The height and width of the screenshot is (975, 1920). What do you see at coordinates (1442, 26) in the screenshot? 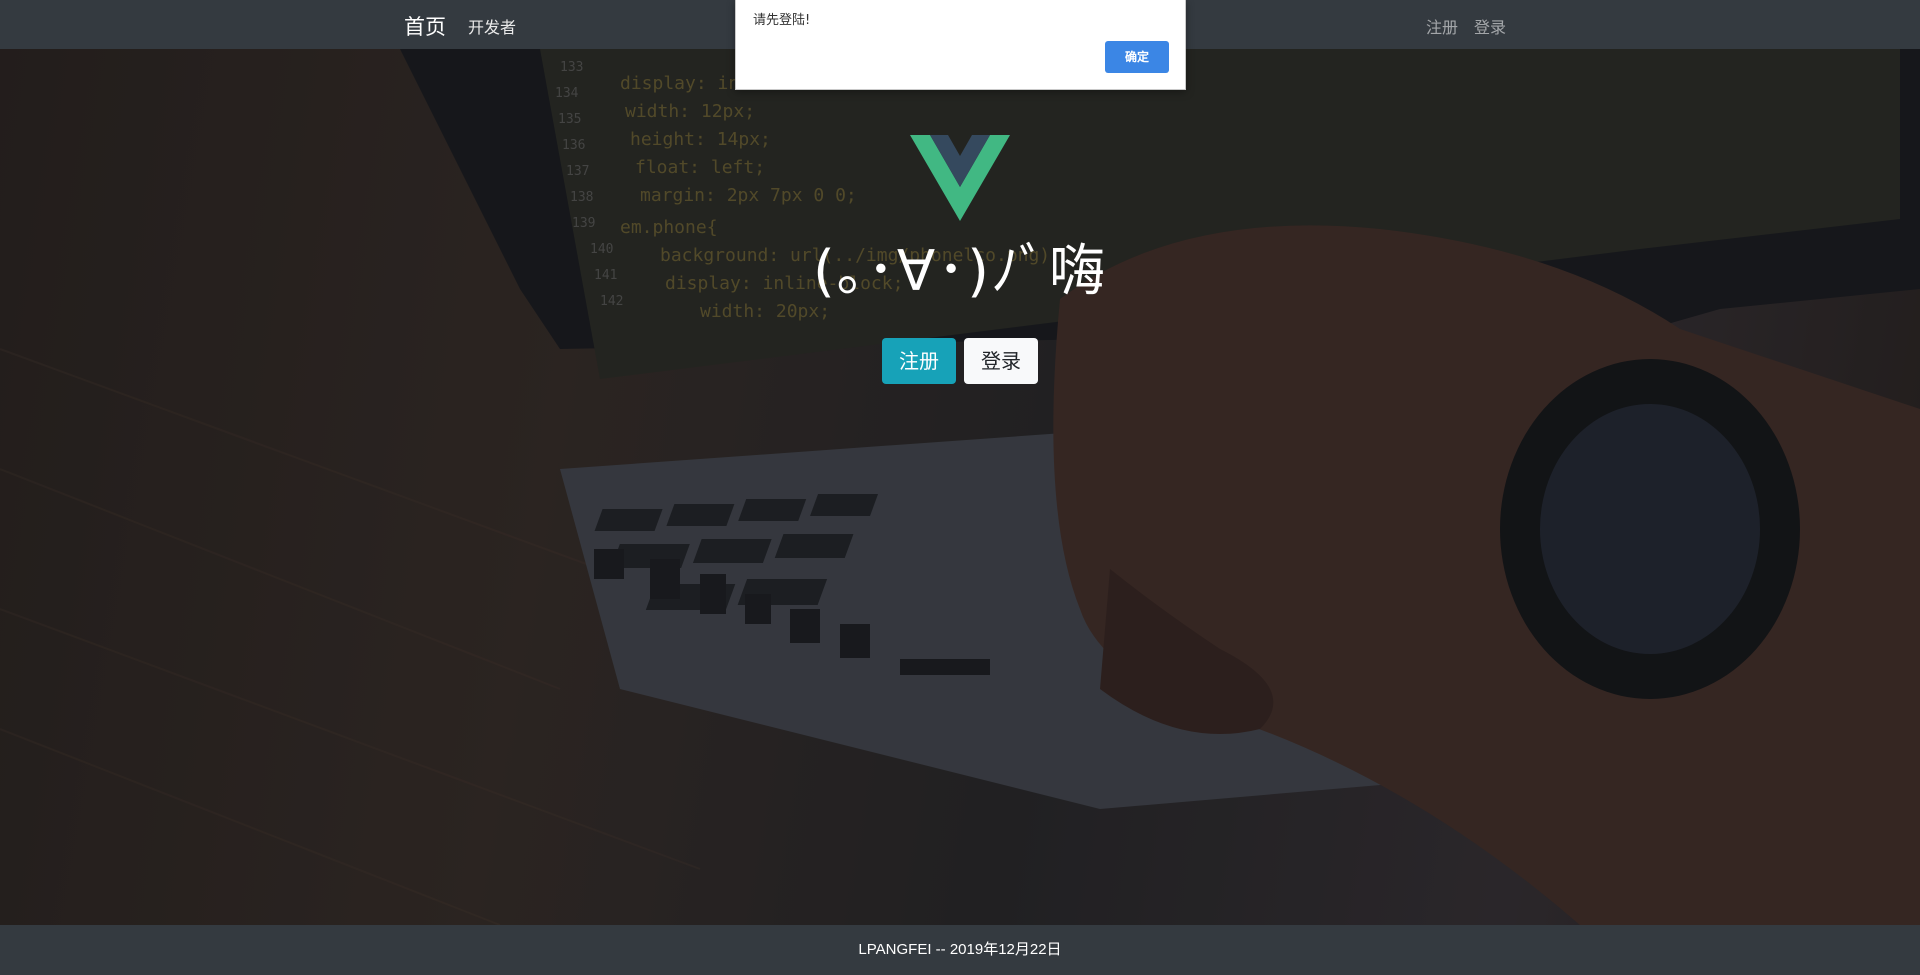
I see `nav-register-link: 注册` at bounding box center [1442, 26].